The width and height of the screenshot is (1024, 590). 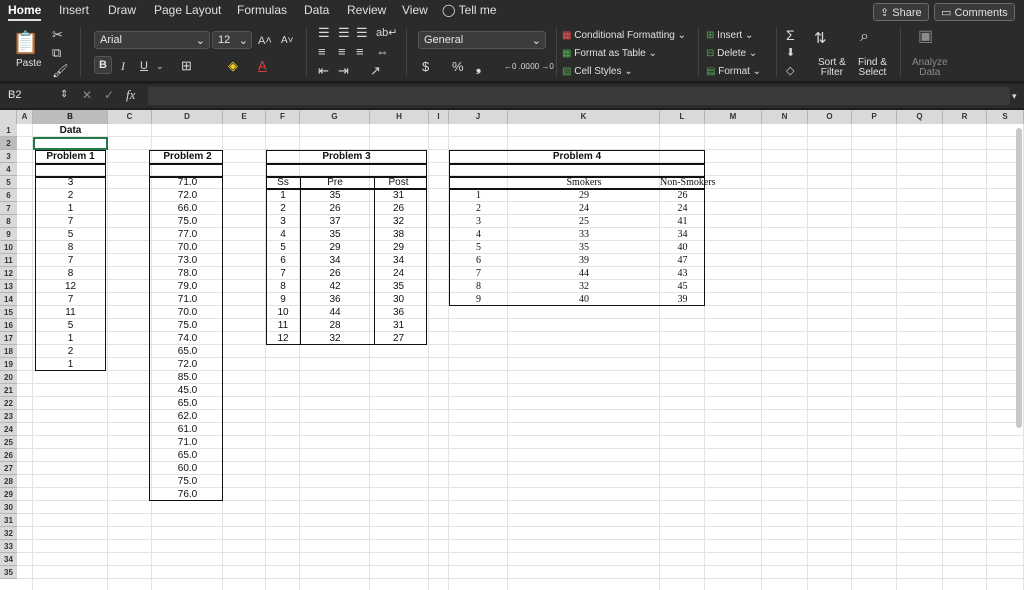 I want to click on row-header-29: 29, so click(x=8, y=494).